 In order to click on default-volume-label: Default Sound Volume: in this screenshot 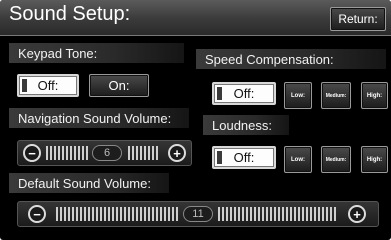, I will do `click(89, 183)`.